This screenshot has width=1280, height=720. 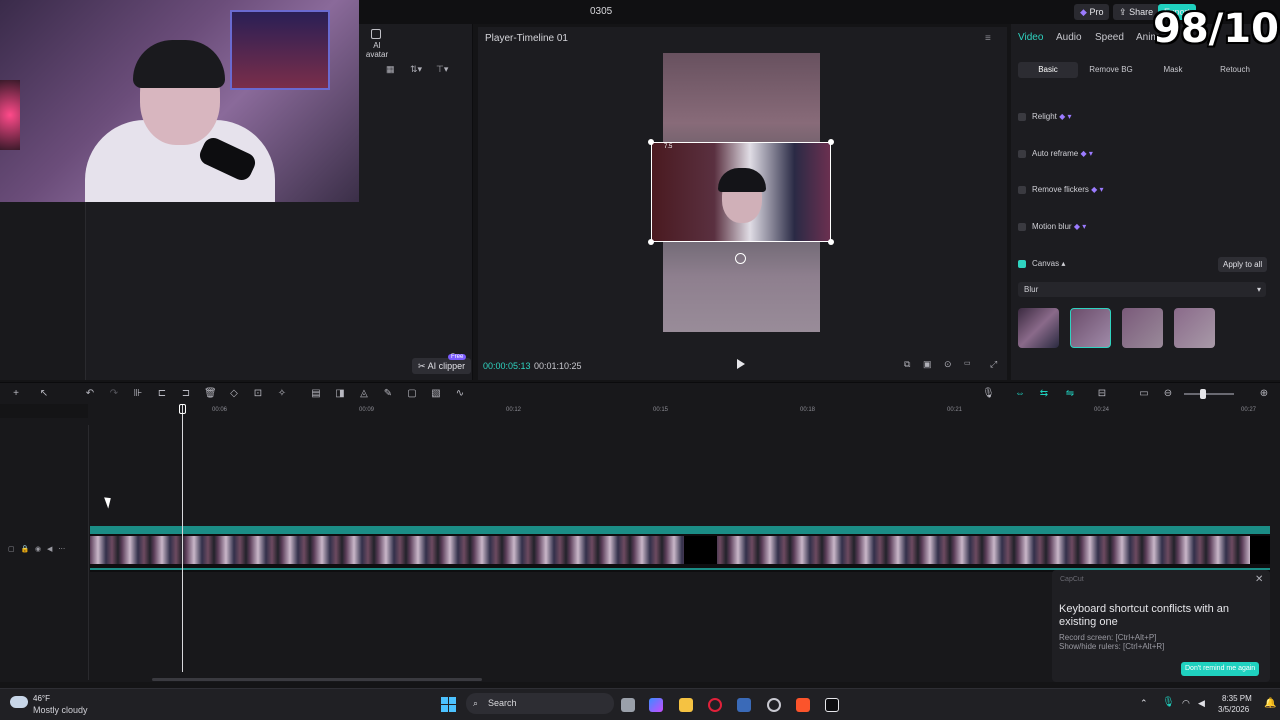 What do you see at coordinates (741, 364) in the screenshot?
I see `play-icon` at bounding box center [741, 364].